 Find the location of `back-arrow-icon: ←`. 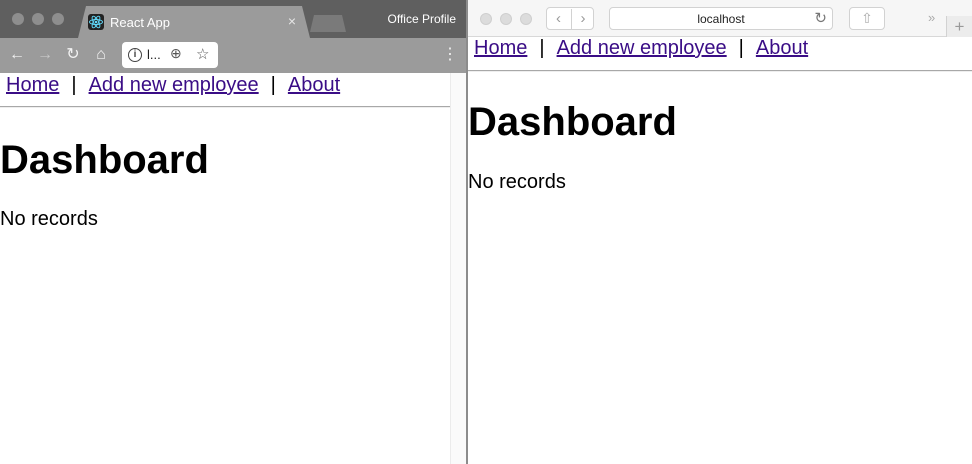

back-arrow-icon: ← is located at coordinates (17, 55).